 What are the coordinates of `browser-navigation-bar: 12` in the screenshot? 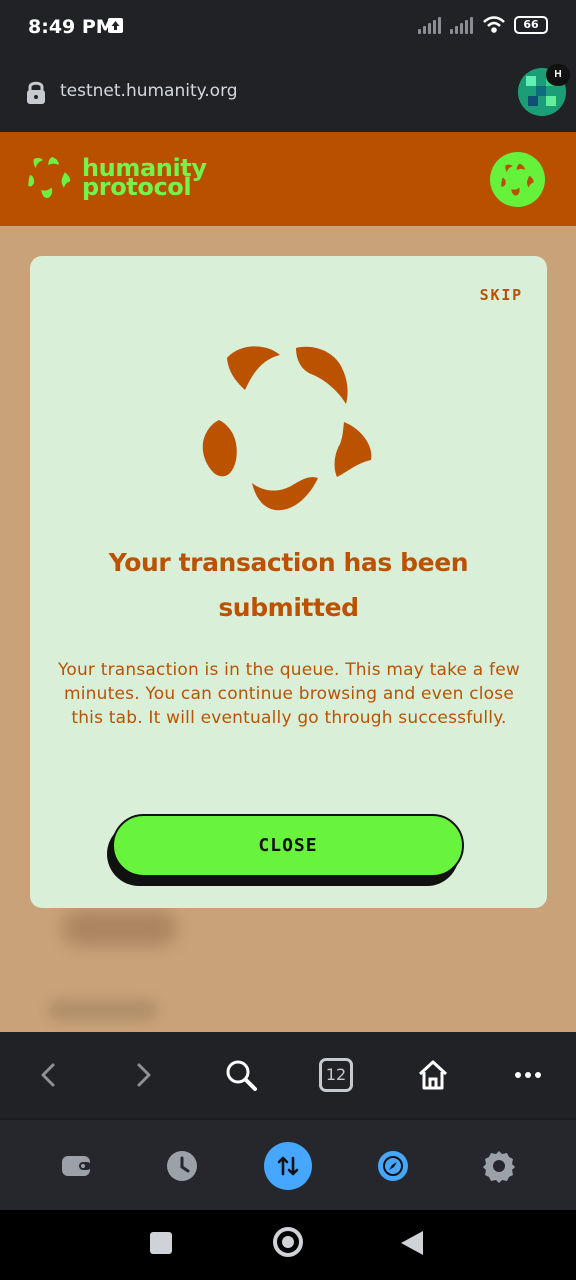 It's located at (288, 1075).